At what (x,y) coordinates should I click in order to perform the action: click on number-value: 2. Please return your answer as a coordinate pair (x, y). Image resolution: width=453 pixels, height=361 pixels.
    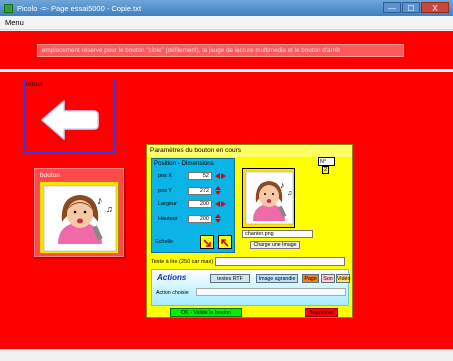
    Looking at the image, I should click on (326, 170).